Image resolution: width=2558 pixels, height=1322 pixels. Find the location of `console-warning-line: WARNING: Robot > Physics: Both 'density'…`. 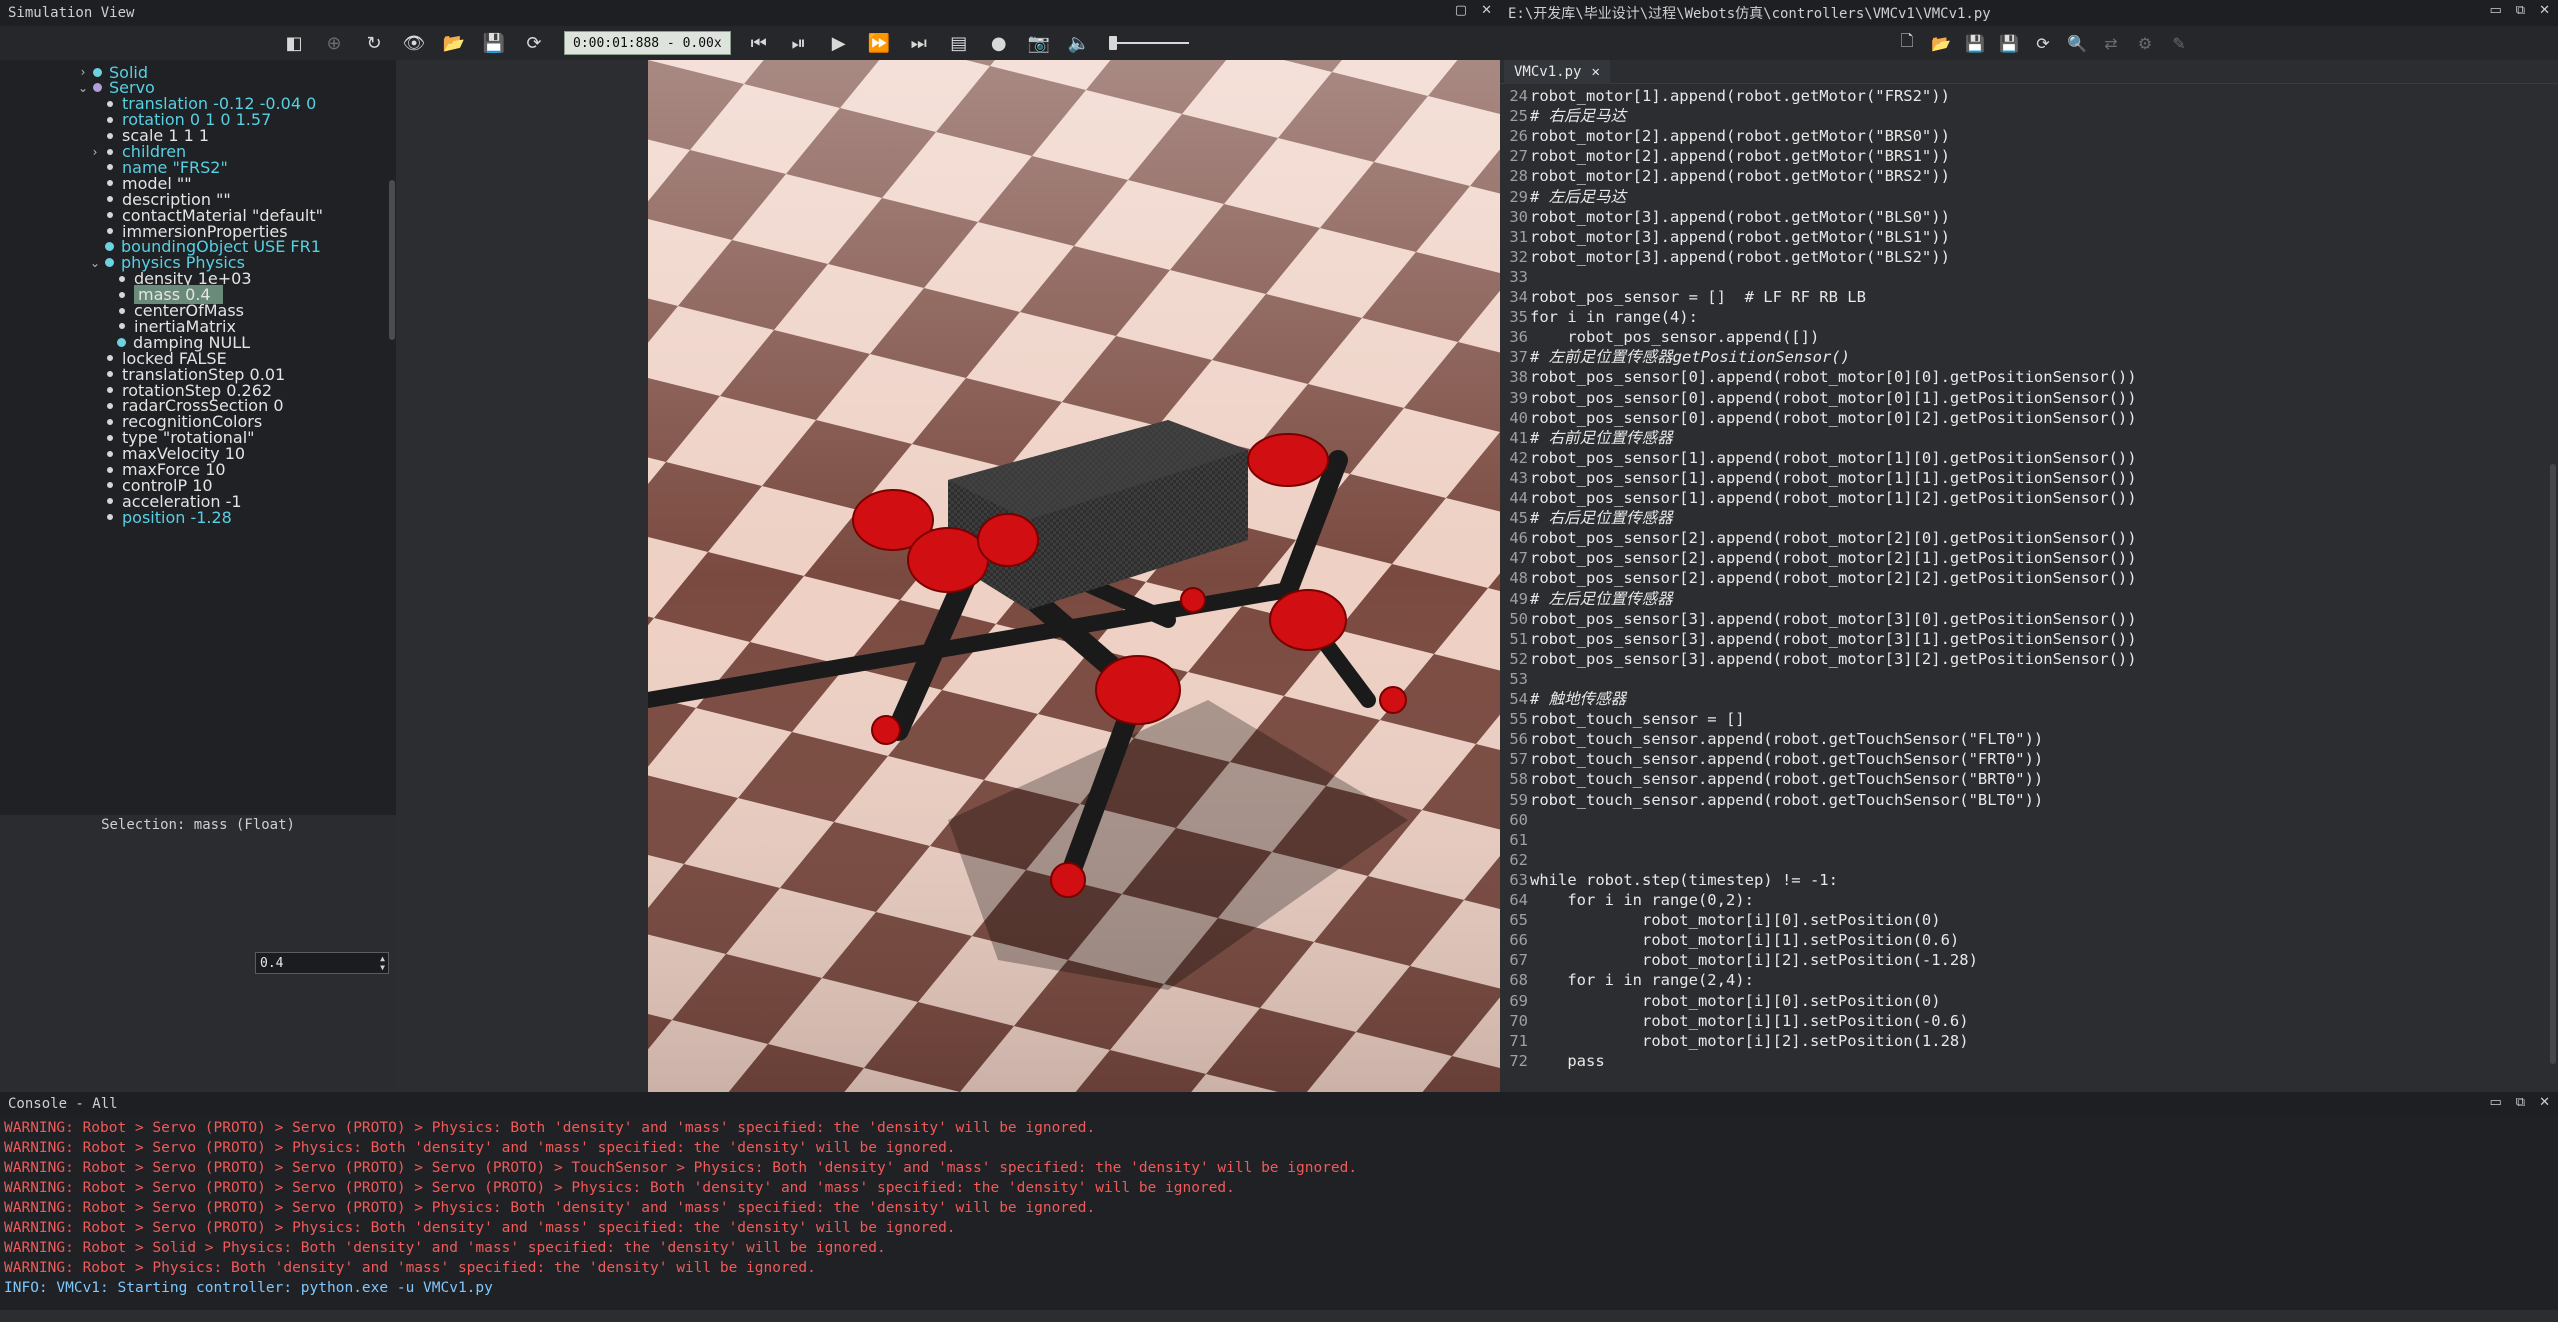

console-warning-line: WARNING: Robot > Physics: Both 'density'… is located at coordinates (410, 1268).